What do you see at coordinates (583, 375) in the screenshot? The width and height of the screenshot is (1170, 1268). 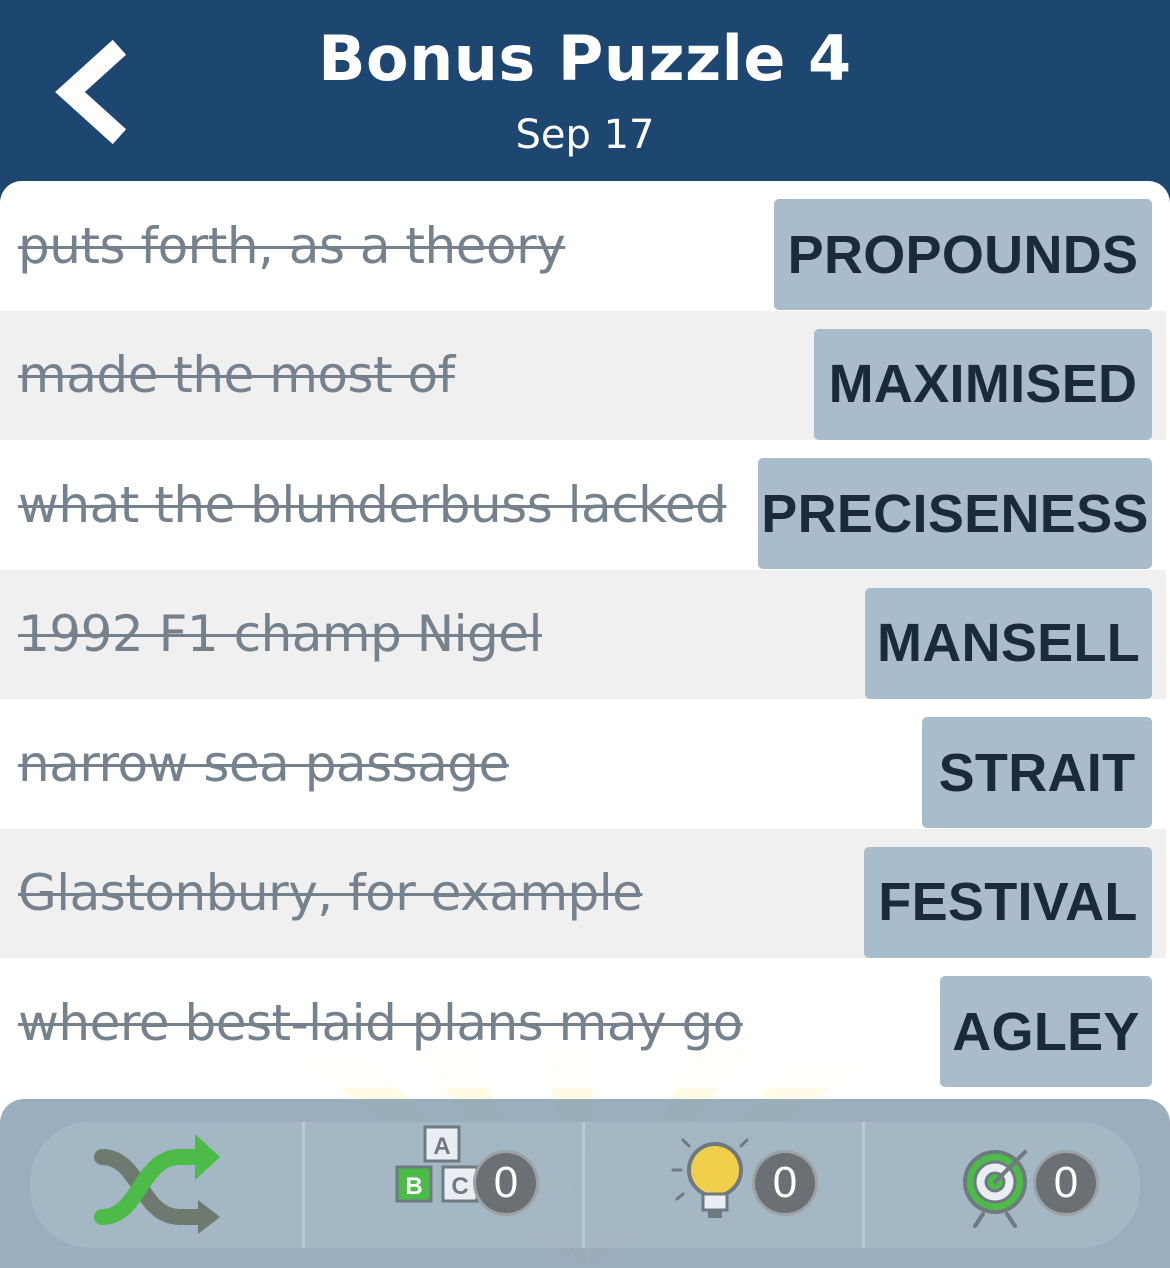 I see `clue-row: made the most of MAXIMISED` at bounding box center [583, 375].